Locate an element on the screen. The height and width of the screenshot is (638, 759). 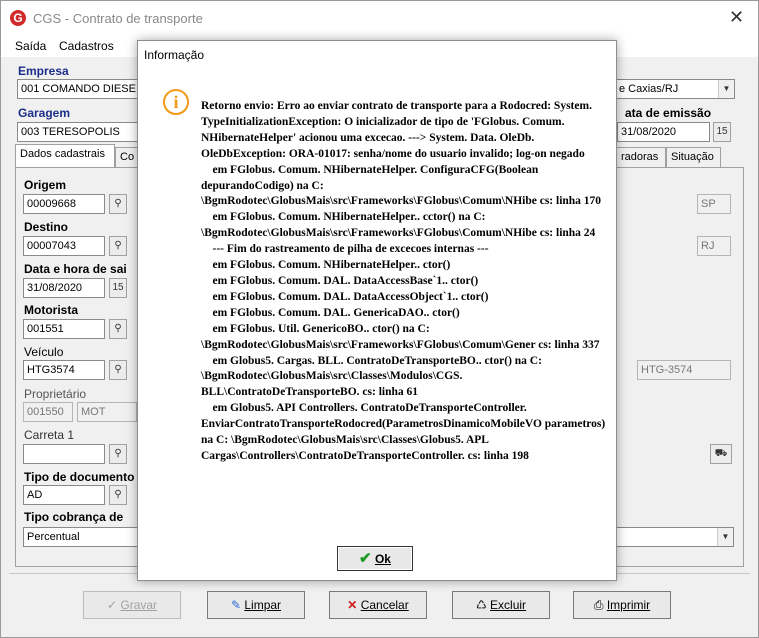
veiculo-placa-field: HTG-3574 is located at coordinates (684, 370).